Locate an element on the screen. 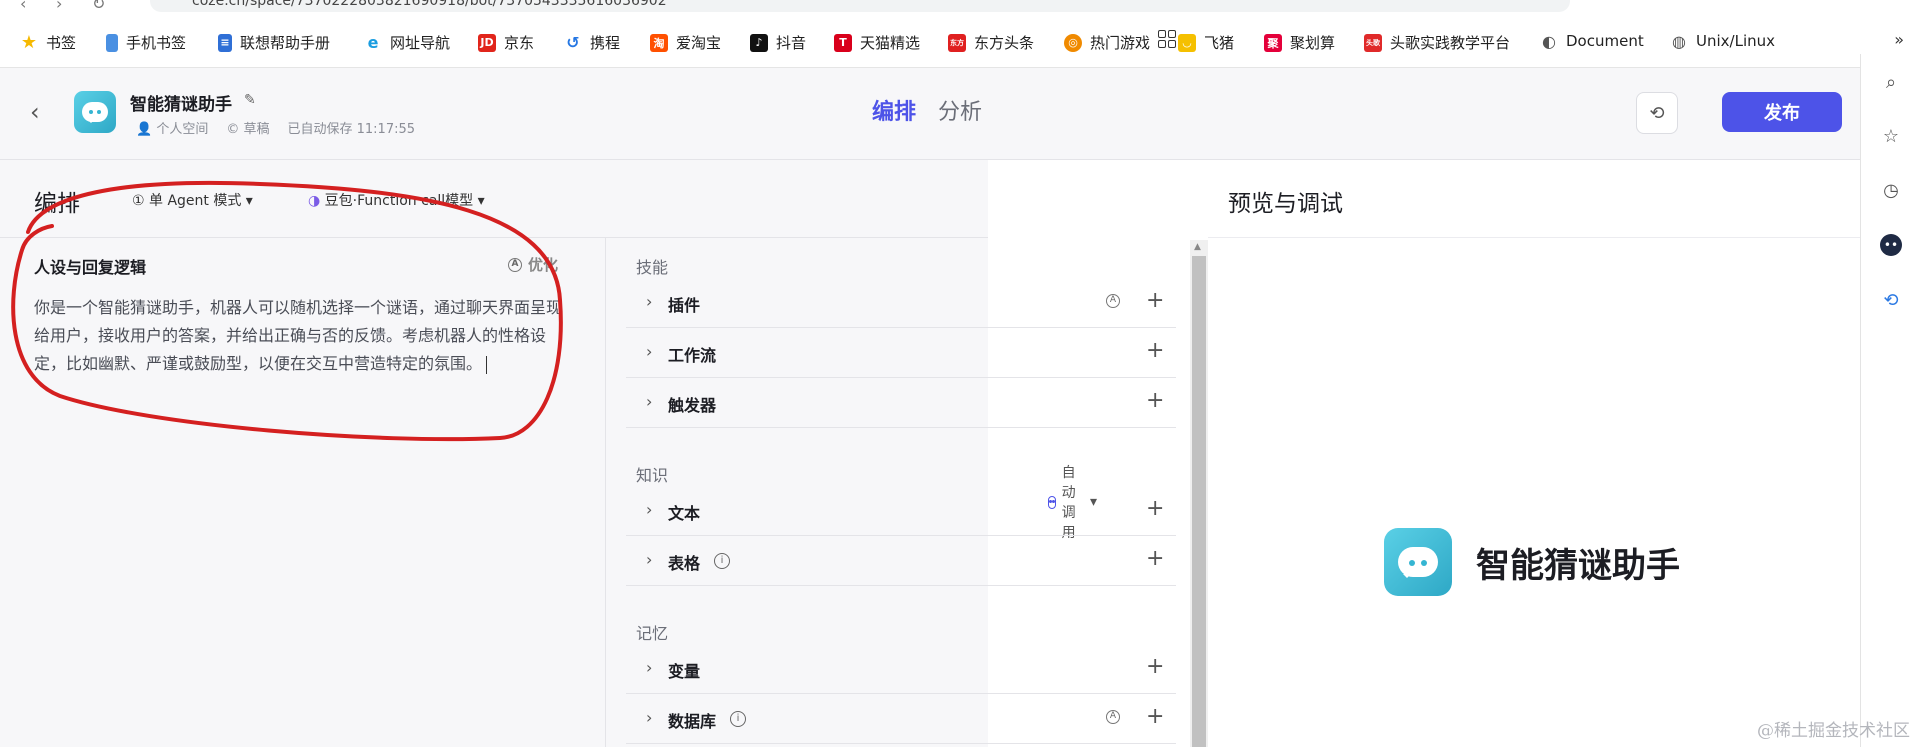  draft-status: © 草稿 is located at coordinates (248, 129).